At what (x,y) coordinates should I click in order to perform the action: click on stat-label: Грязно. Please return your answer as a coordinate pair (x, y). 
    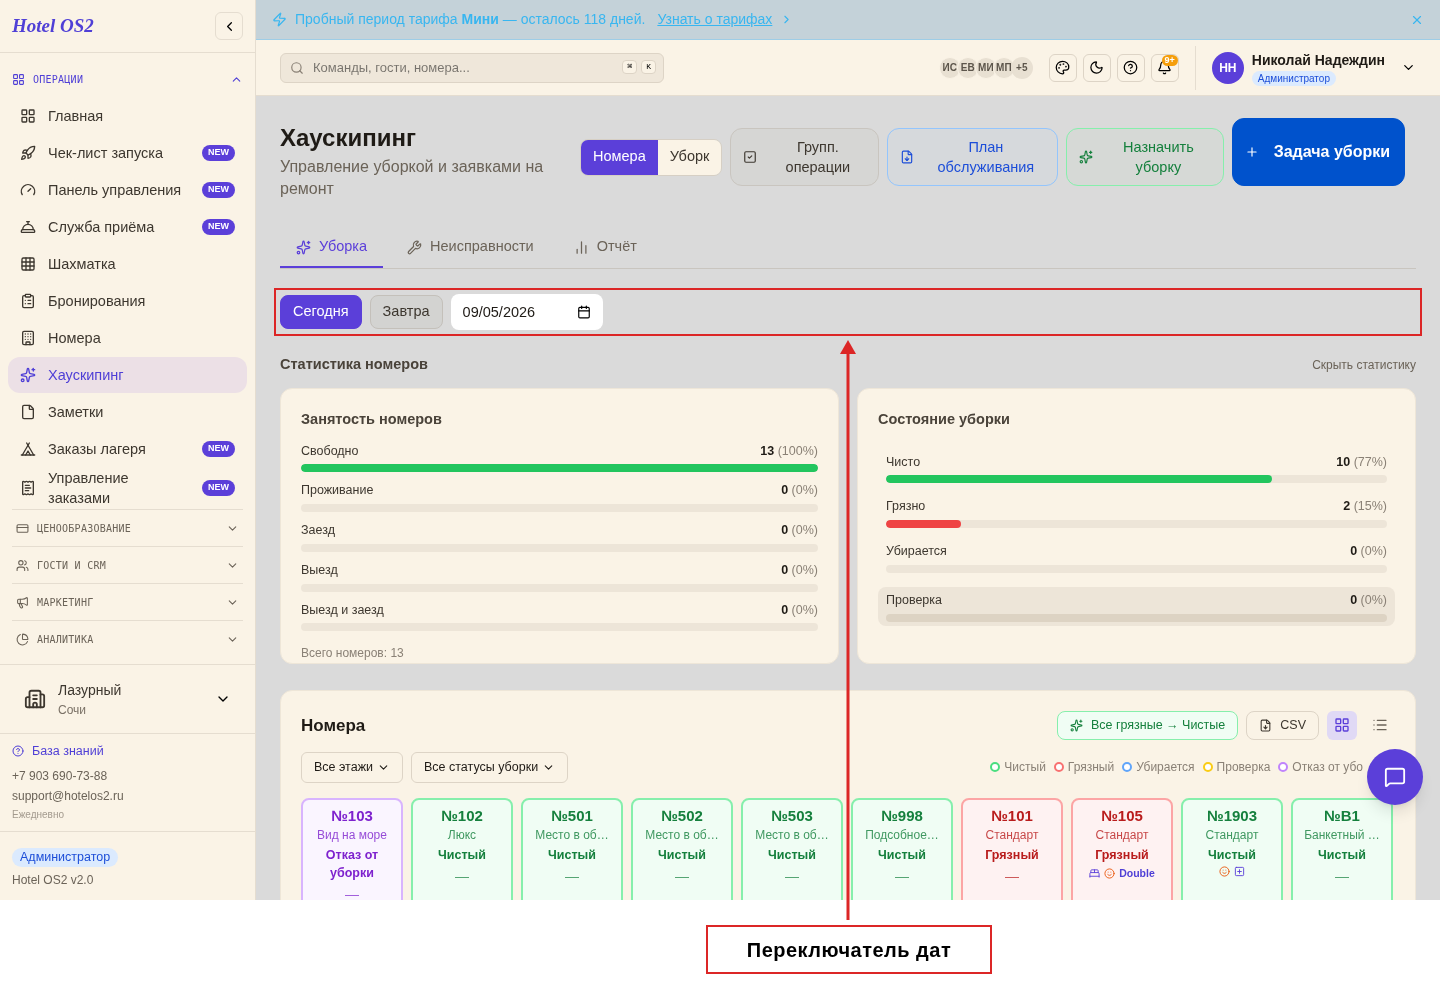
    Looking at the image, I should click on (906, 507).